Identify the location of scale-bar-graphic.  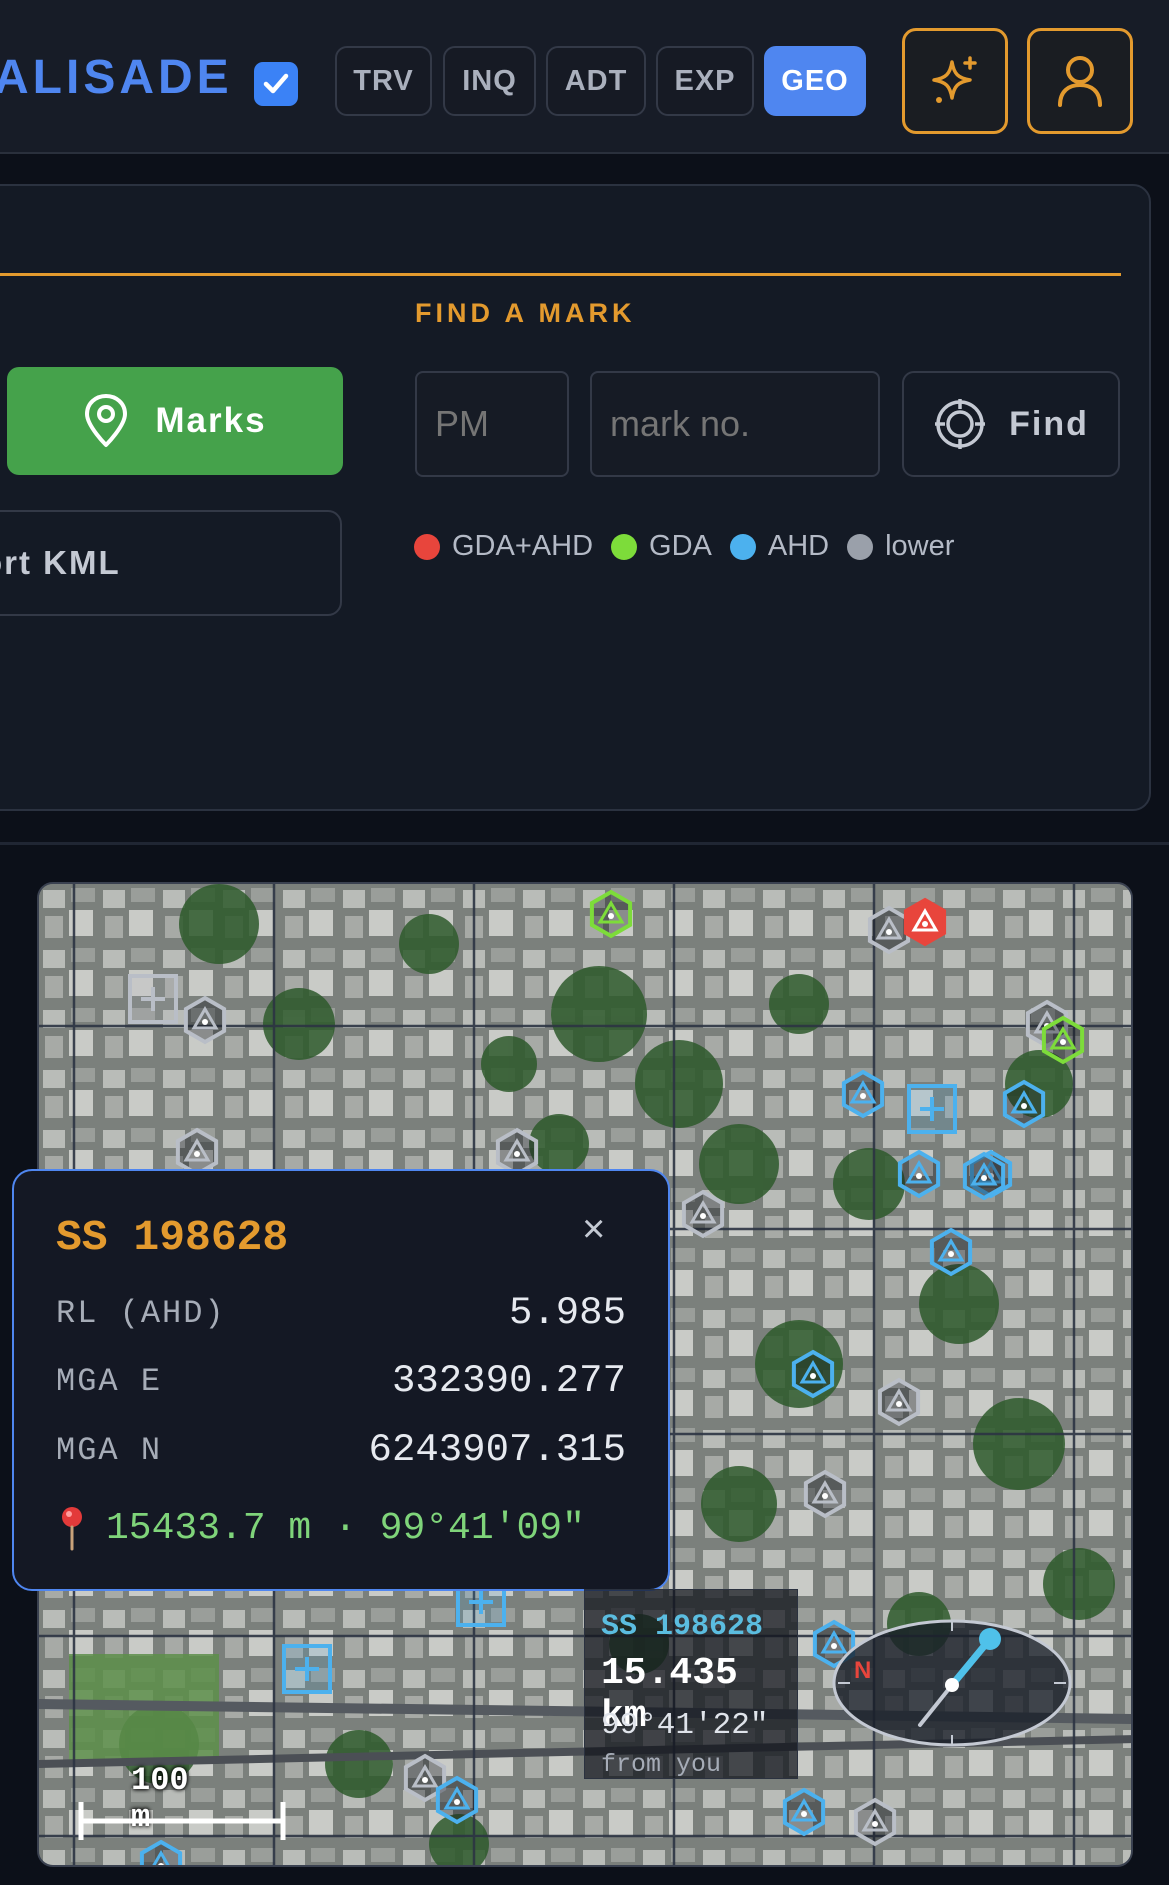
(182, 1821).